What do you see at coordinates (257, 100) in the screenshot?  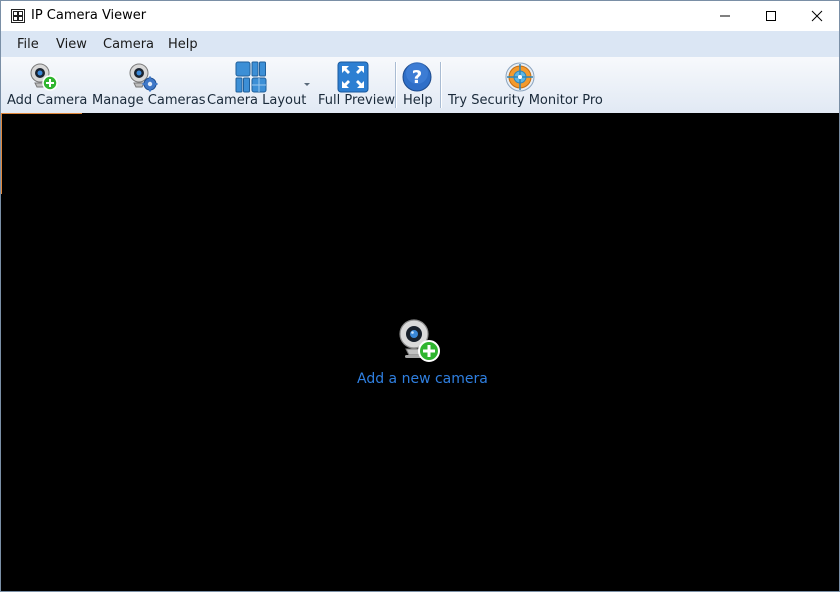 I see `camera-layout-label: Camera Layout` at bounding box center [257, 100].